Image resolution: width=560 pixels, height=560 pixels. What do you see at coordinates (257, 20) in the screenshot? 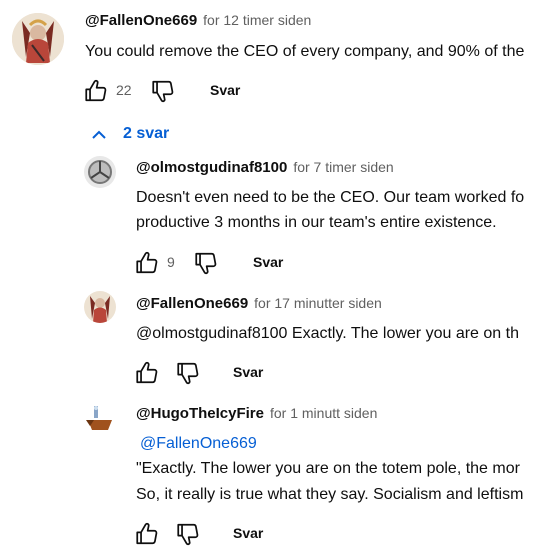
I see `comment-time: for 12 timer siden` at bounding box center [257, 20].